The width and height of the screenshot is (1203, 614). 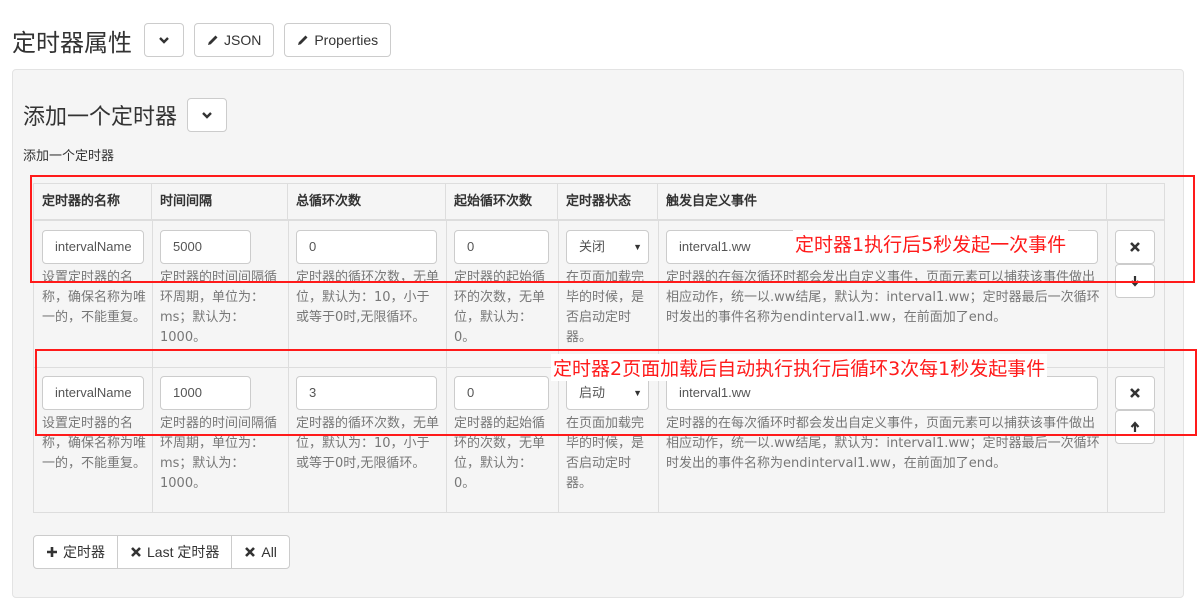 I want to click on collapse-button, so click(x=164, y=40).